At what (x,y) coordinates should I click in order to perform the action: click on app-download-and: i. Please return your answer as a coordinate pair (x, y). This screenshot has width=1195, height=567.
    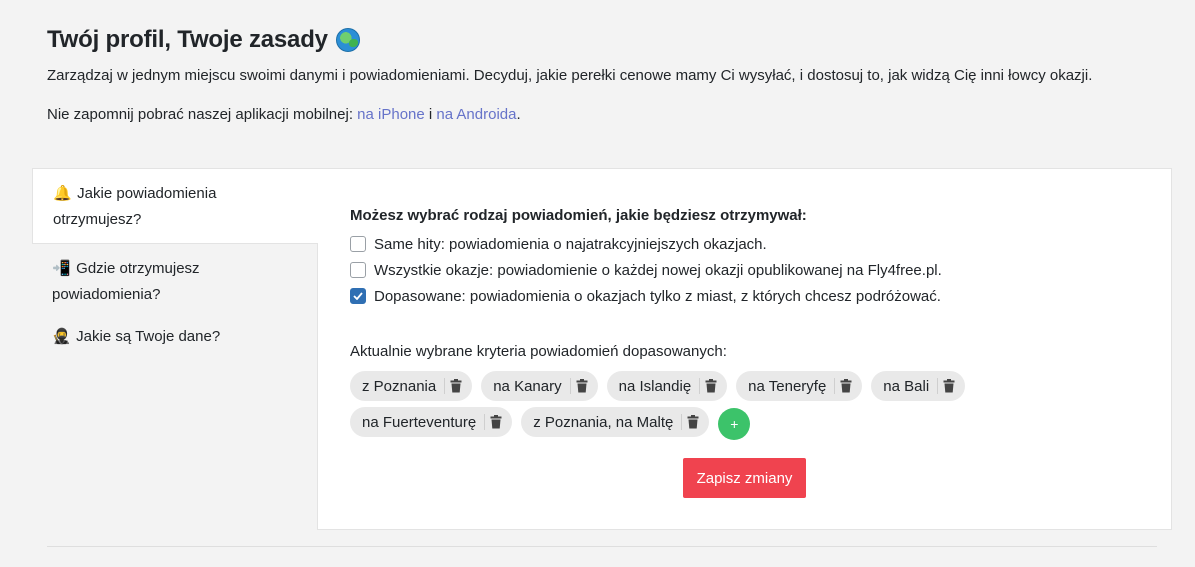
    Looking at the image, I should click on (430, 114).